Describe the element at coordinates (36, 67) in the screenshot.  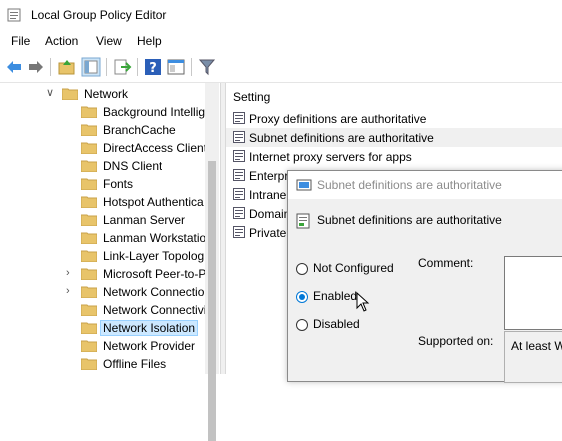
I see `forward-icon` at that location.